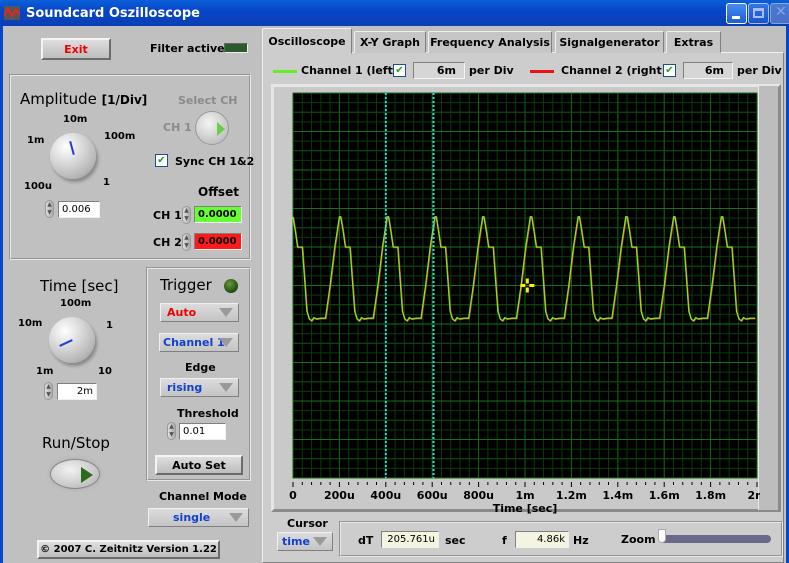 This screenshot has width=789, height=563. Describe the element at coordinates (72, 340) in the screenshot. I see `time-knob` at that location.